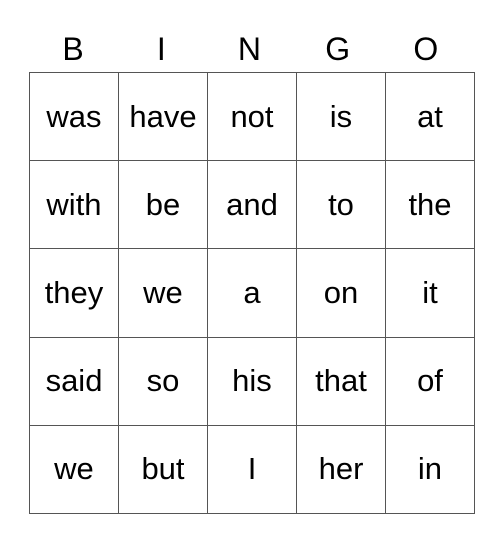 The width and height of the screenshot is (500, 544). Describe the element at coordinates (74, 293) in the screenshot. I see `bingo-cell: they` at that location.